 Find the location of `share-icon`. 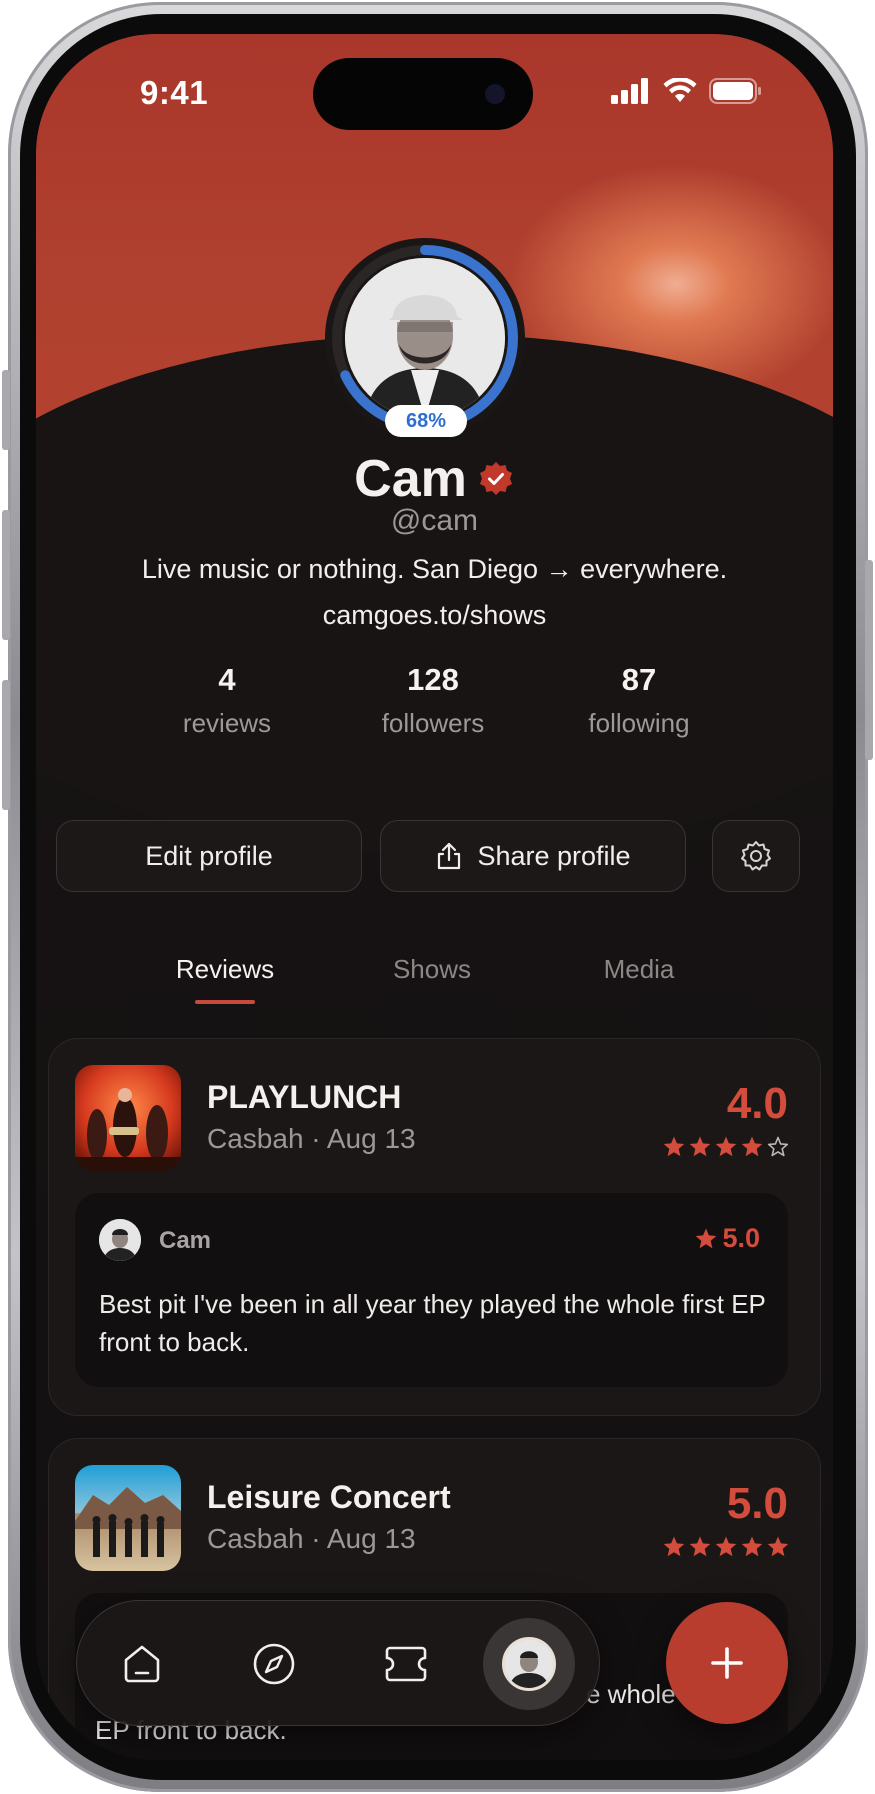

share-icon is located at coordinates (449, 856).